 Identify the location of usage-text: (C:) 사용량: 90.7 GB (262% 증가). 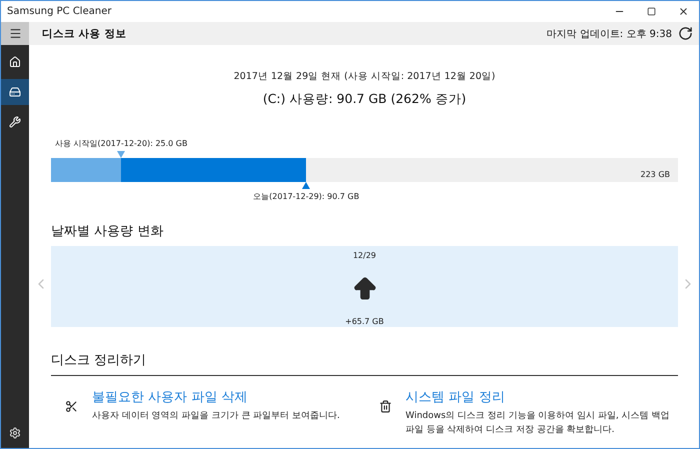
(364, 99).